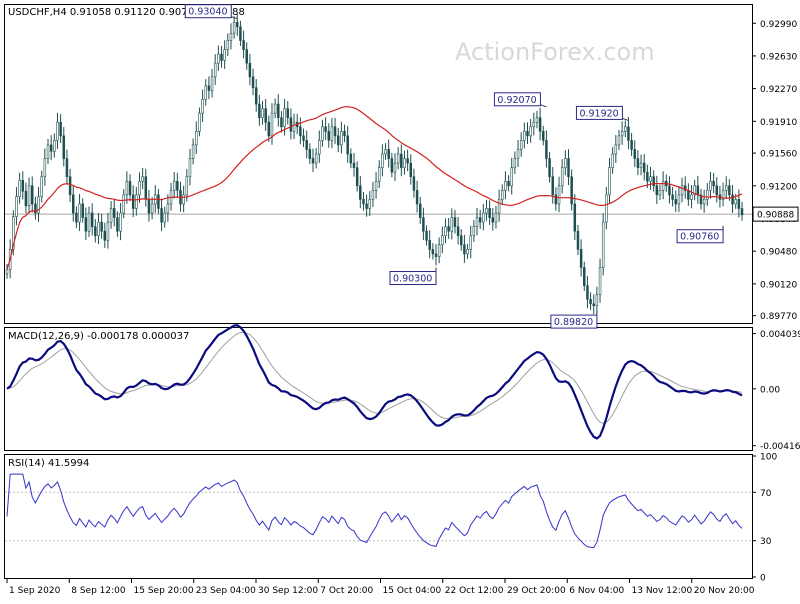 This screenshot has width=800, height=604. Describe the element at coordinates (374, 511) in the screenshot. I see `rsi-line` at that location.